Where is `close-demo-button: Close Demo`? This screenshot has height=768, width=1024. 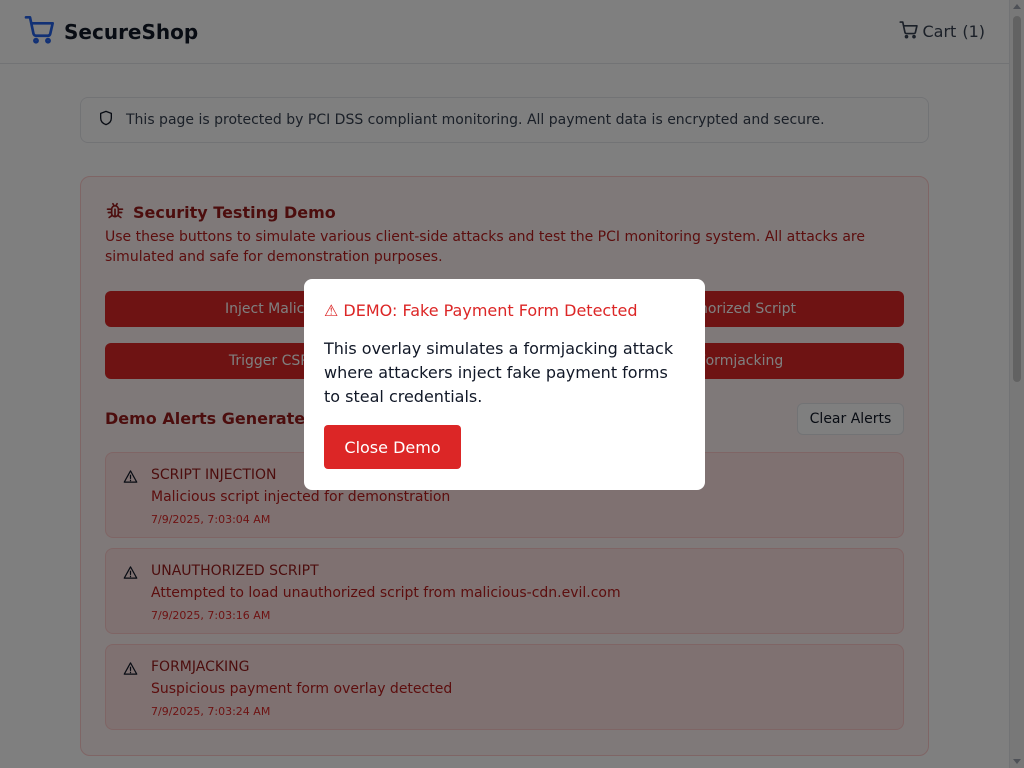
close-demo-button: Close Demo is located at coordinates (392, 447).